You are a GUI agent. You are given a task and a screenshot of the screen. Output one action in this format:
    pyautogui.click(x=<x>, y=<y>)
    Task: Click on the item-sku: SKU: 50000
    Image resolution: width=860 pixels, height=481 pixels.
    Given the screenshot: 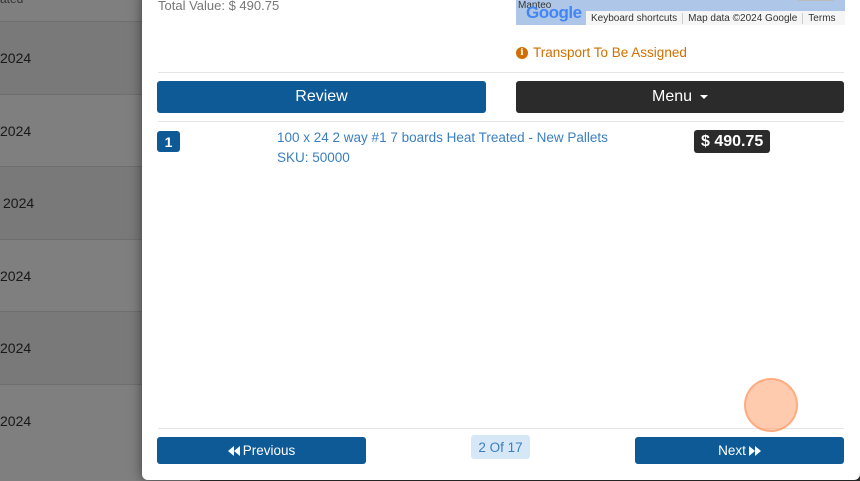 What is the action you would take?
    pyautogui.click(x=313, y=157)
    